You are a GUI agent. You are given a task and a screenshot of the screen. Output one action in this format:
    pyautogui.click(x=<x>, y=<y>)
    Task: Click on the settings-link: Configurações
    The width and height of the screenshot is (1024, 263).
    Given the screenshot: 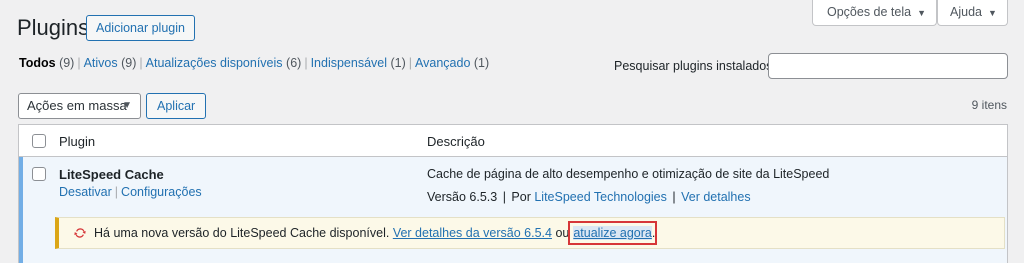 What is the action you would take?
    pyautogui.click(x=161, y=192)
    